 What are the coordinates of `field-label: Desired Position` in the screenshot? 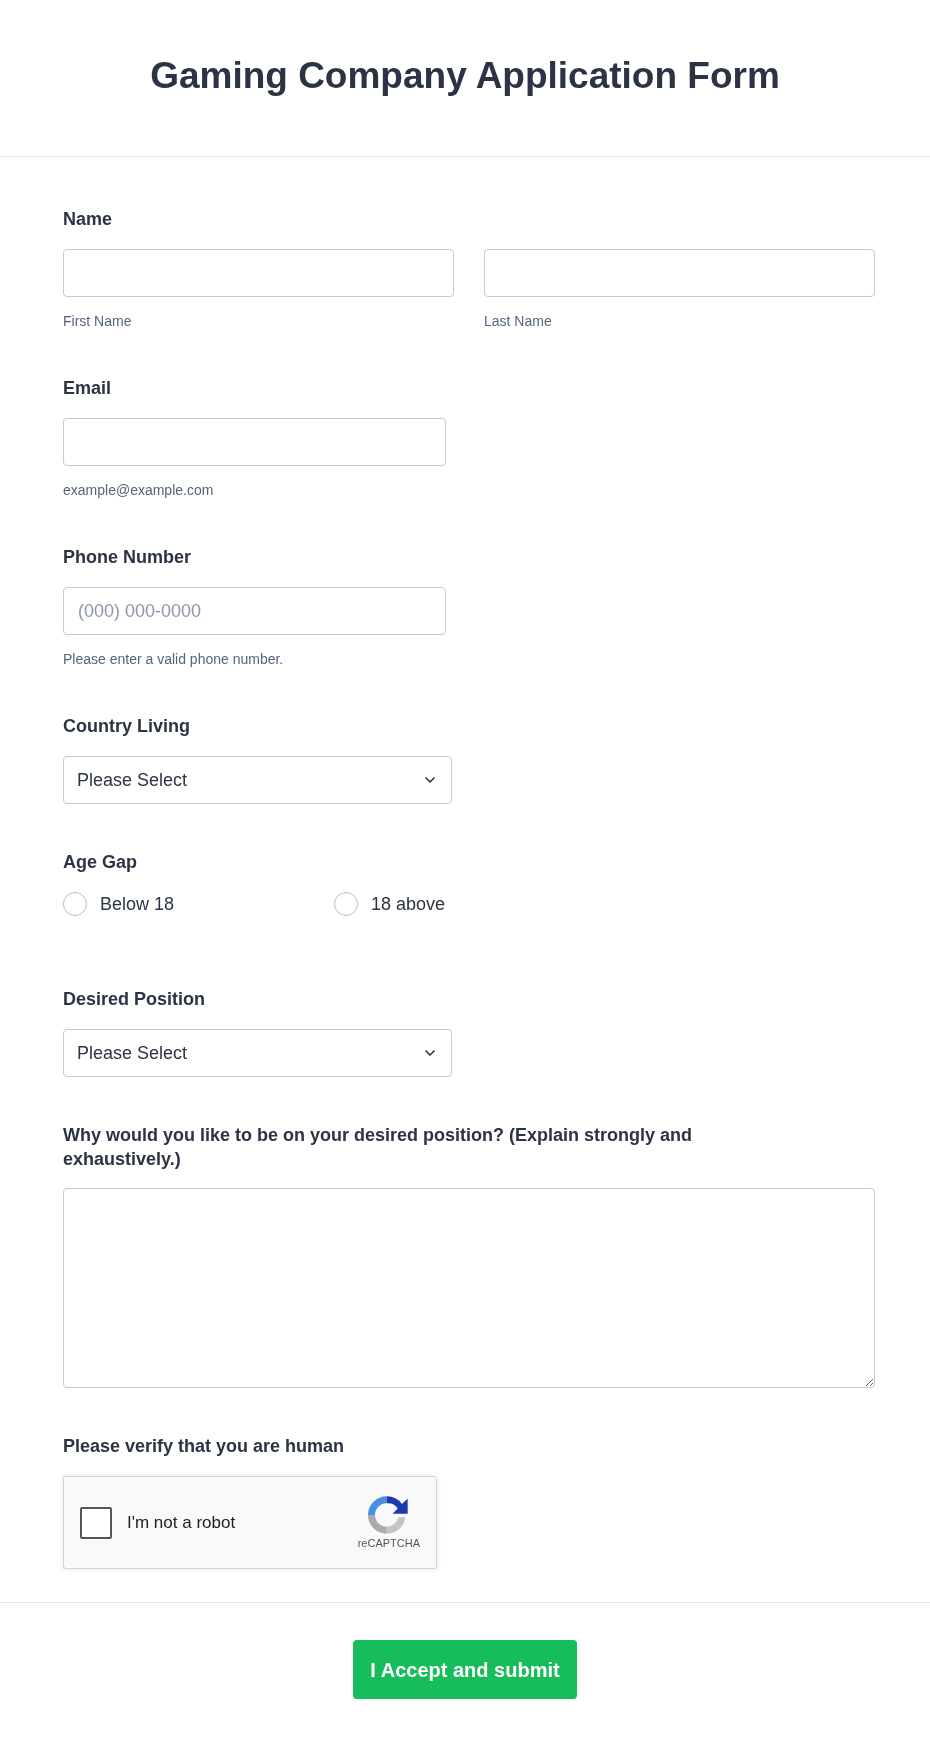 It's located at (135, 999).